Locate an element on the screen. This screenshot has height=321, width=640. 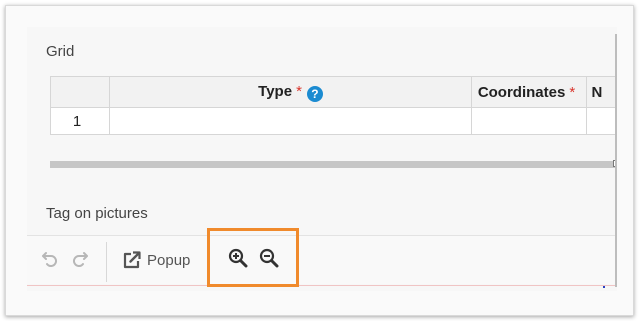
rownum-header is located at coordinates (80, 92).